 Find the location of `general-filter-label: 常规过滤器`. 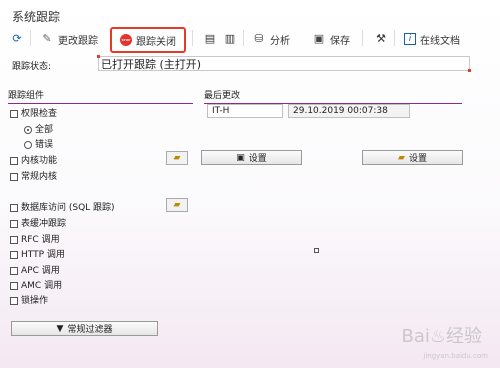

general-filter-label: 常规过滤器 is located at coordinates (90, 330).